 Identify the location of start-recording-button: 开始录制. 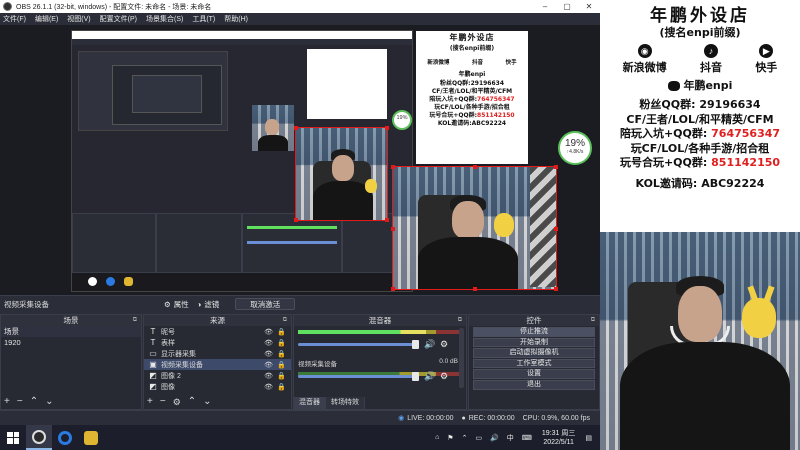
(534, 342).